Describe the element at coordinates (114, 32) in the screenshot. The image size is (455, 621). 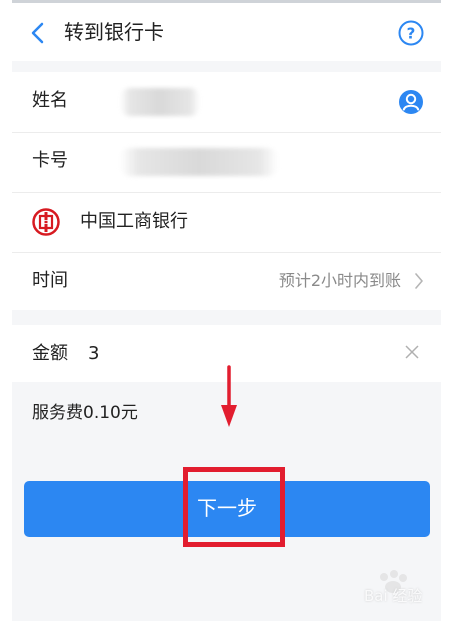
I see `page-title: 转到银行卡` at that location.